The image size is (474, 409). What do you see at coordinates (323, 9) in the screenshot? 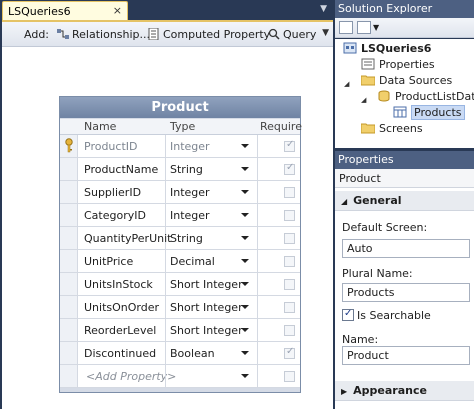
I see `tabs-dropdown-icon: ▼` at bounding box center [323, 9].